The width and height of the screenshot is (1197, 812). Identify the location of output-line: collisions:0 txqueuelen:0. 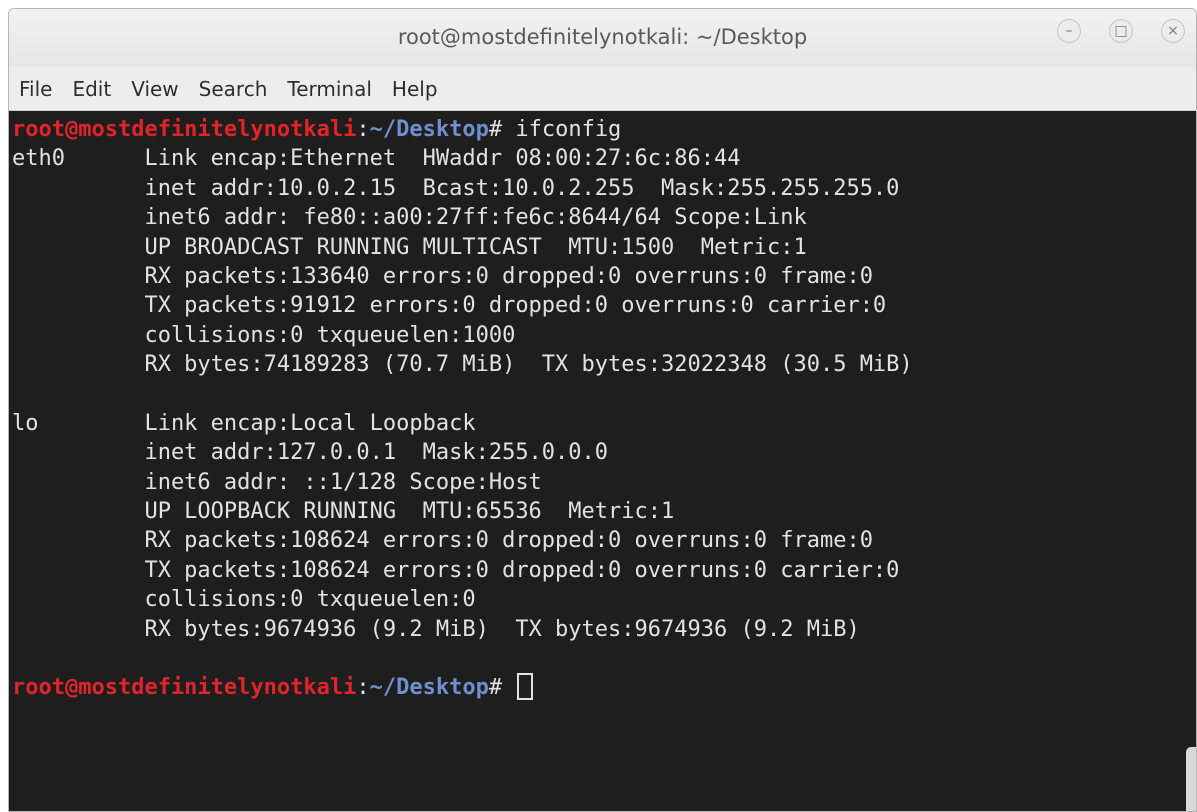
(250, 600).